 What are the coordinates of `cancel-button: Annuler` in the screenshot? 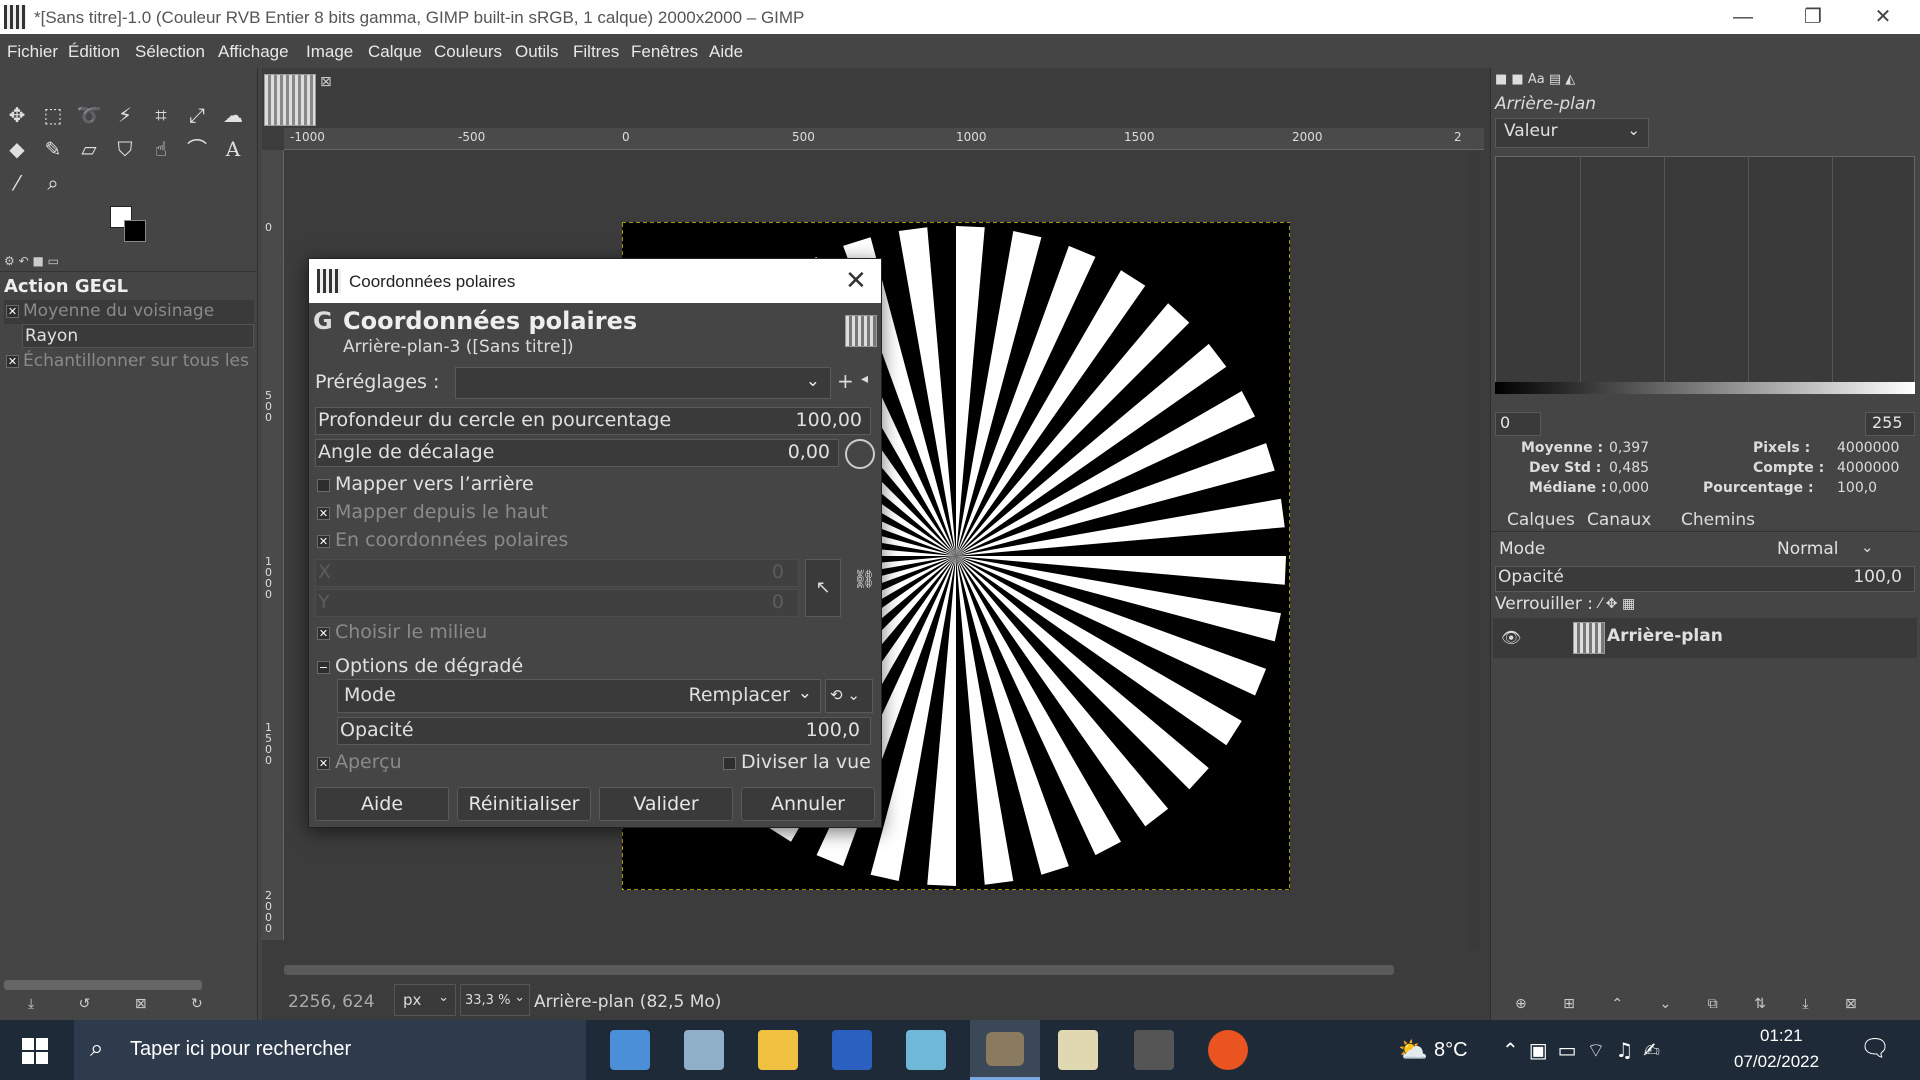 It's located at (808, 804).